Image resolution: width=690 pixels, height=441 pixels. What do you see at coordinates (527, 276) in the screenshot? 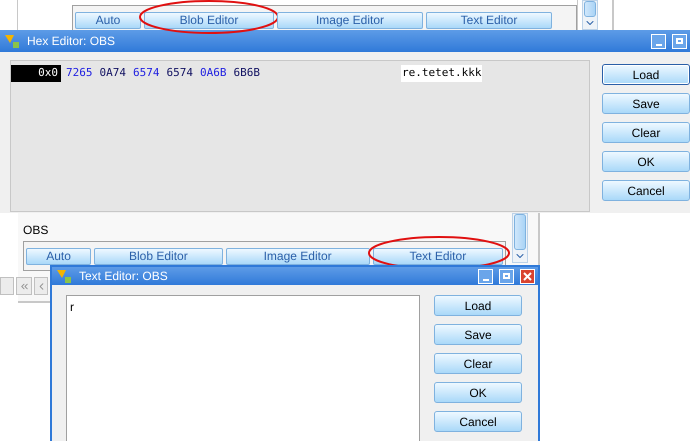
I see `close-button` at bounding box center [527, 276].